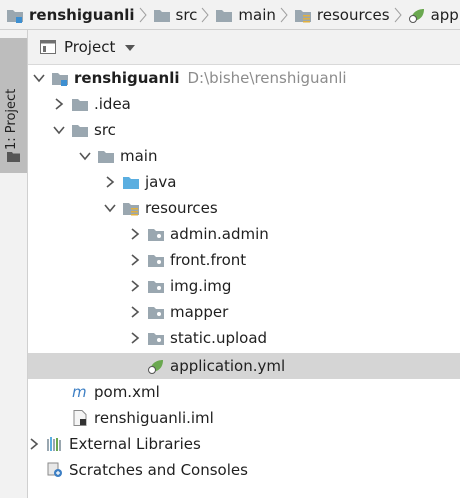 The height and width of the screenshot is (498, 460). What do you see at coordinates (131, 182) in the screenshot?
I see `source-folder-icon` at bounding box center [131, 182].